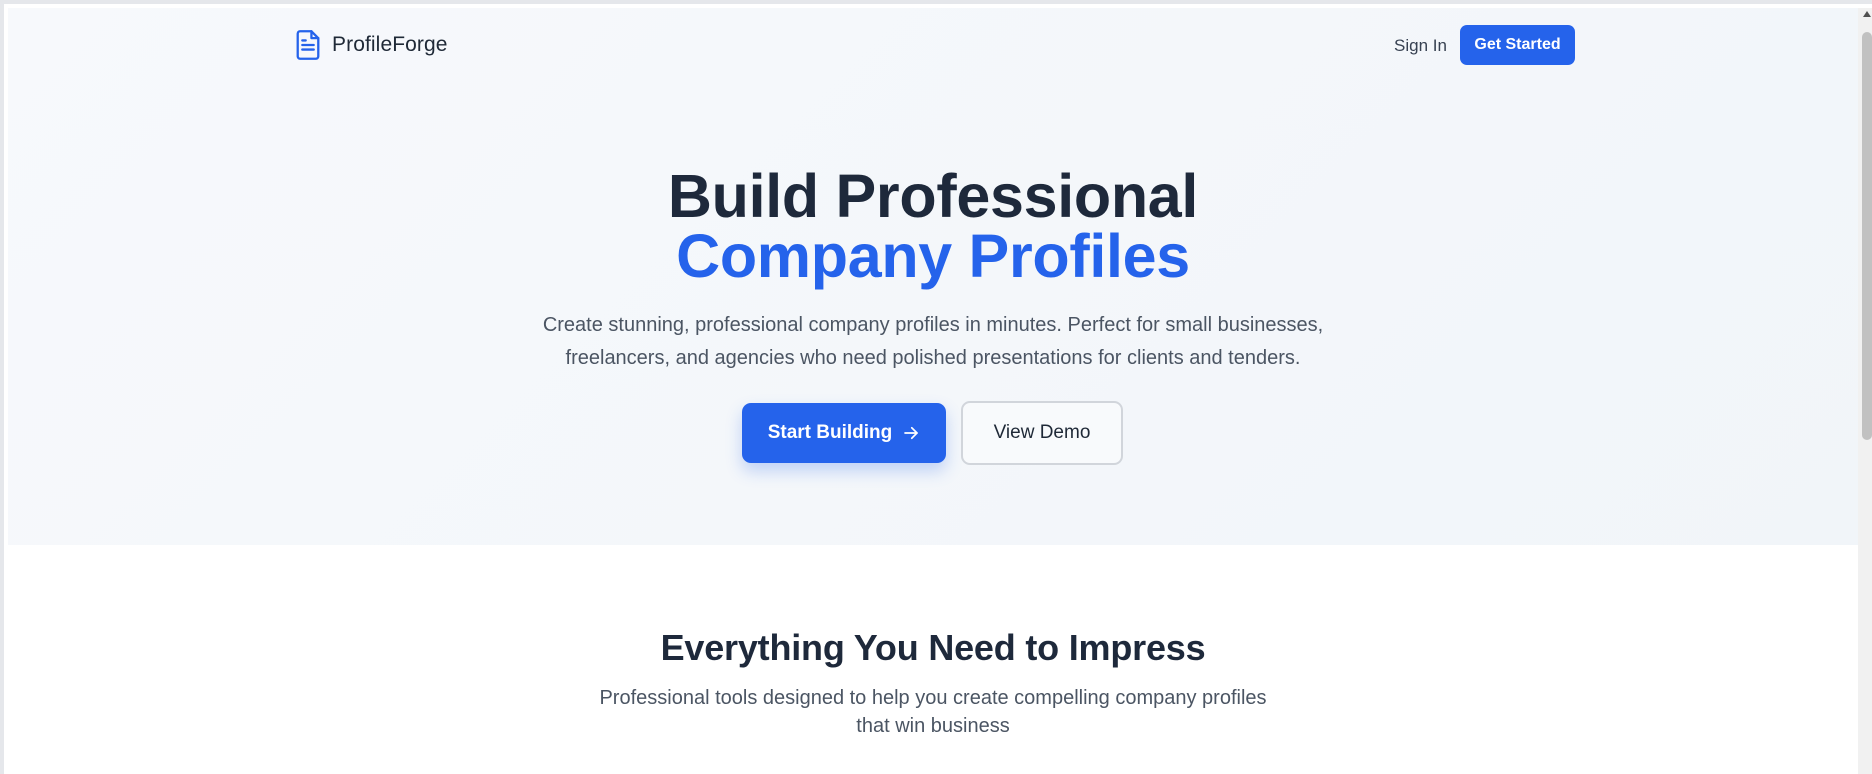  Describe the element at coordinates (1865, 17) in the screenshot. I see `triangle-up-icon` at that location.